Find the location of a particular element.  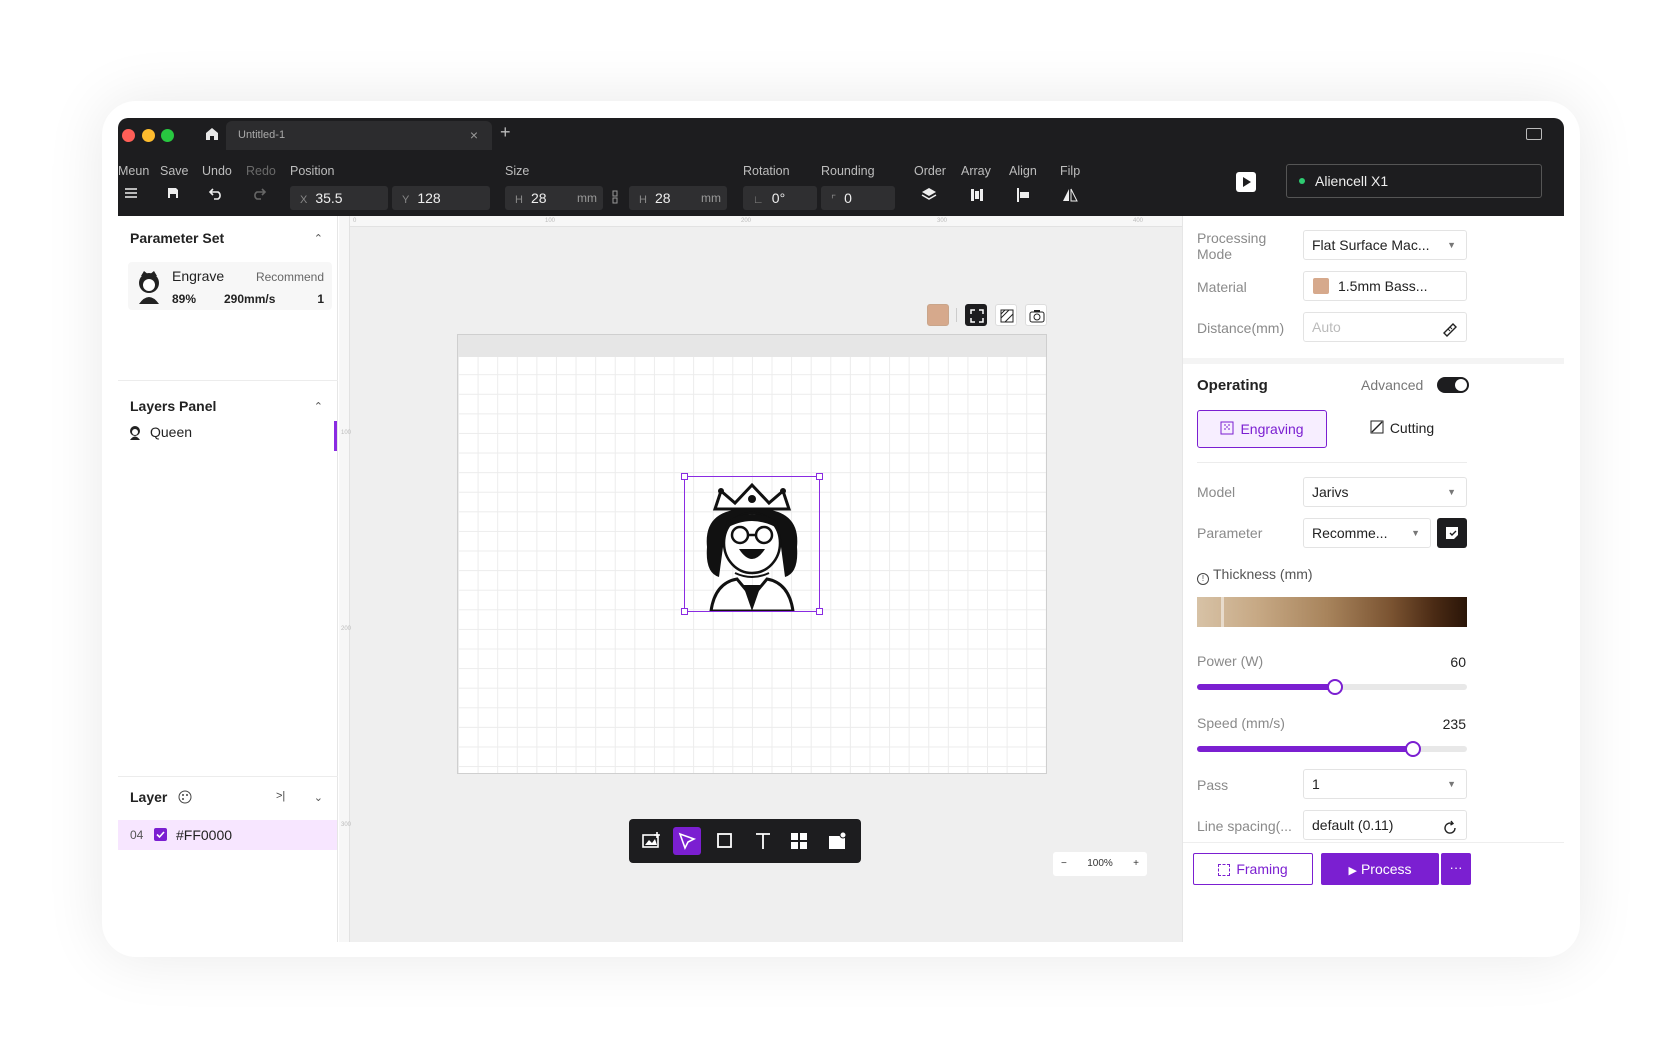

align-icon is located at coordinates (1026, 196).